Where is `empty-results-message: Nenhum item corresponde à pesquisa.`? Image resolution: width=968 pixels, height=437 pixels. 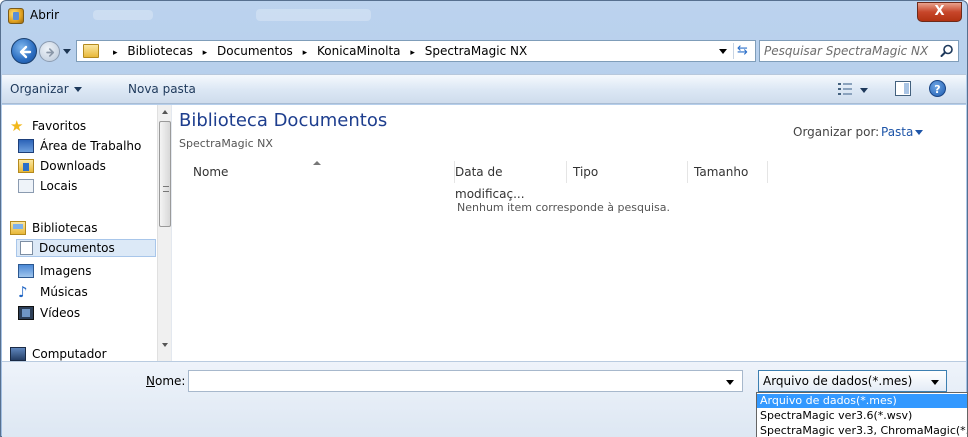
empty-results-message: Nenhum item corresponde à pesquisa. is located at coordinates (563, 207).